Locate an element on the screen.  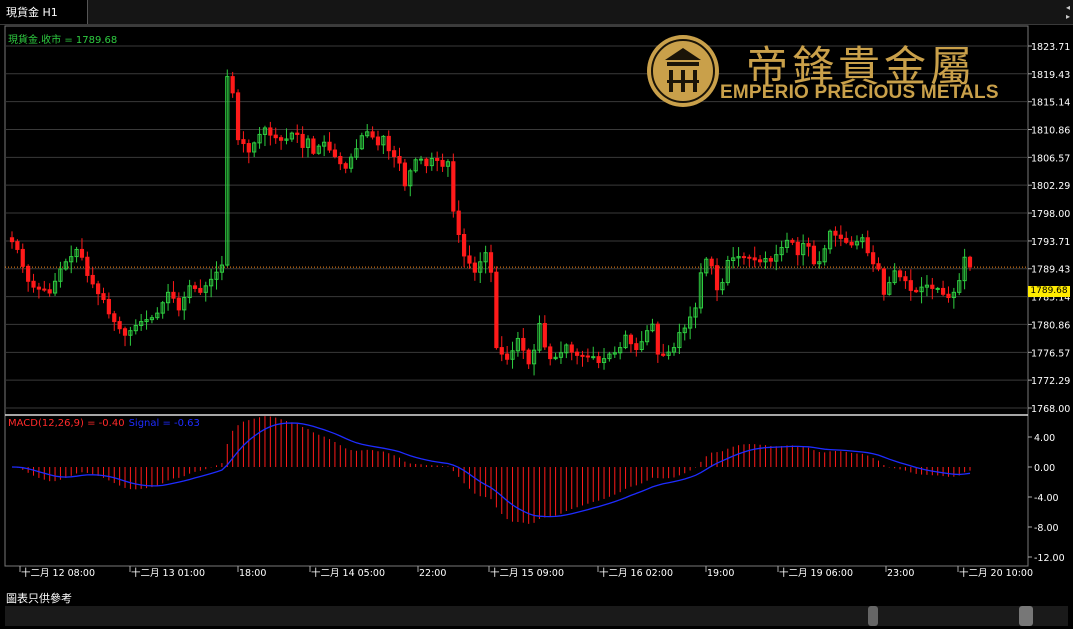
tab-label: 現貨金 H1 is located at coordinates (32, 12).